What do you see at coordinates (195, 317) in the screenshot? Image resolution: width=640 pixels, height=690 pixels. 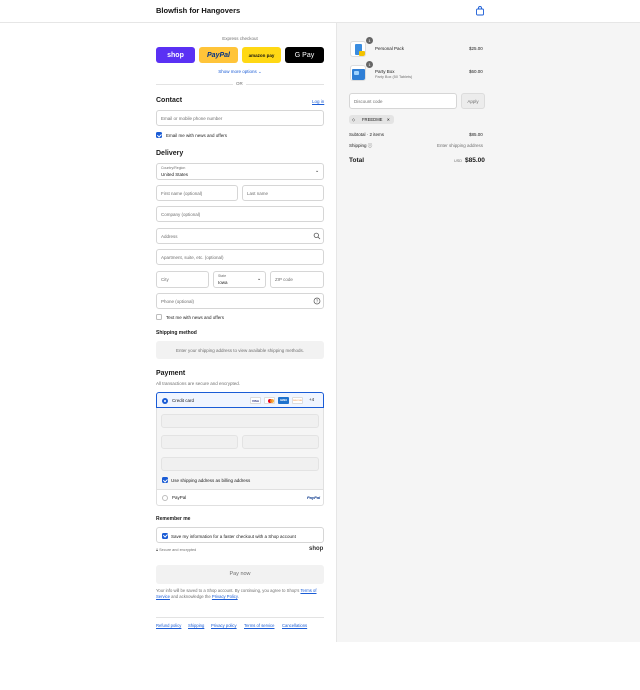 I see `sms-label: Text me with news and offers` at bounding box center [195, 317].